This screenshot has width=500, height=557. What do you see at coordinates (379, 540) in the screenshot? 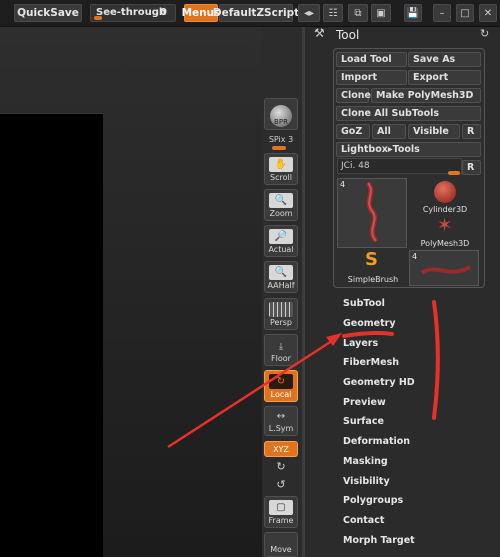
I see `menu-morph-target: Morph Target` at bounding box center [379, 540].